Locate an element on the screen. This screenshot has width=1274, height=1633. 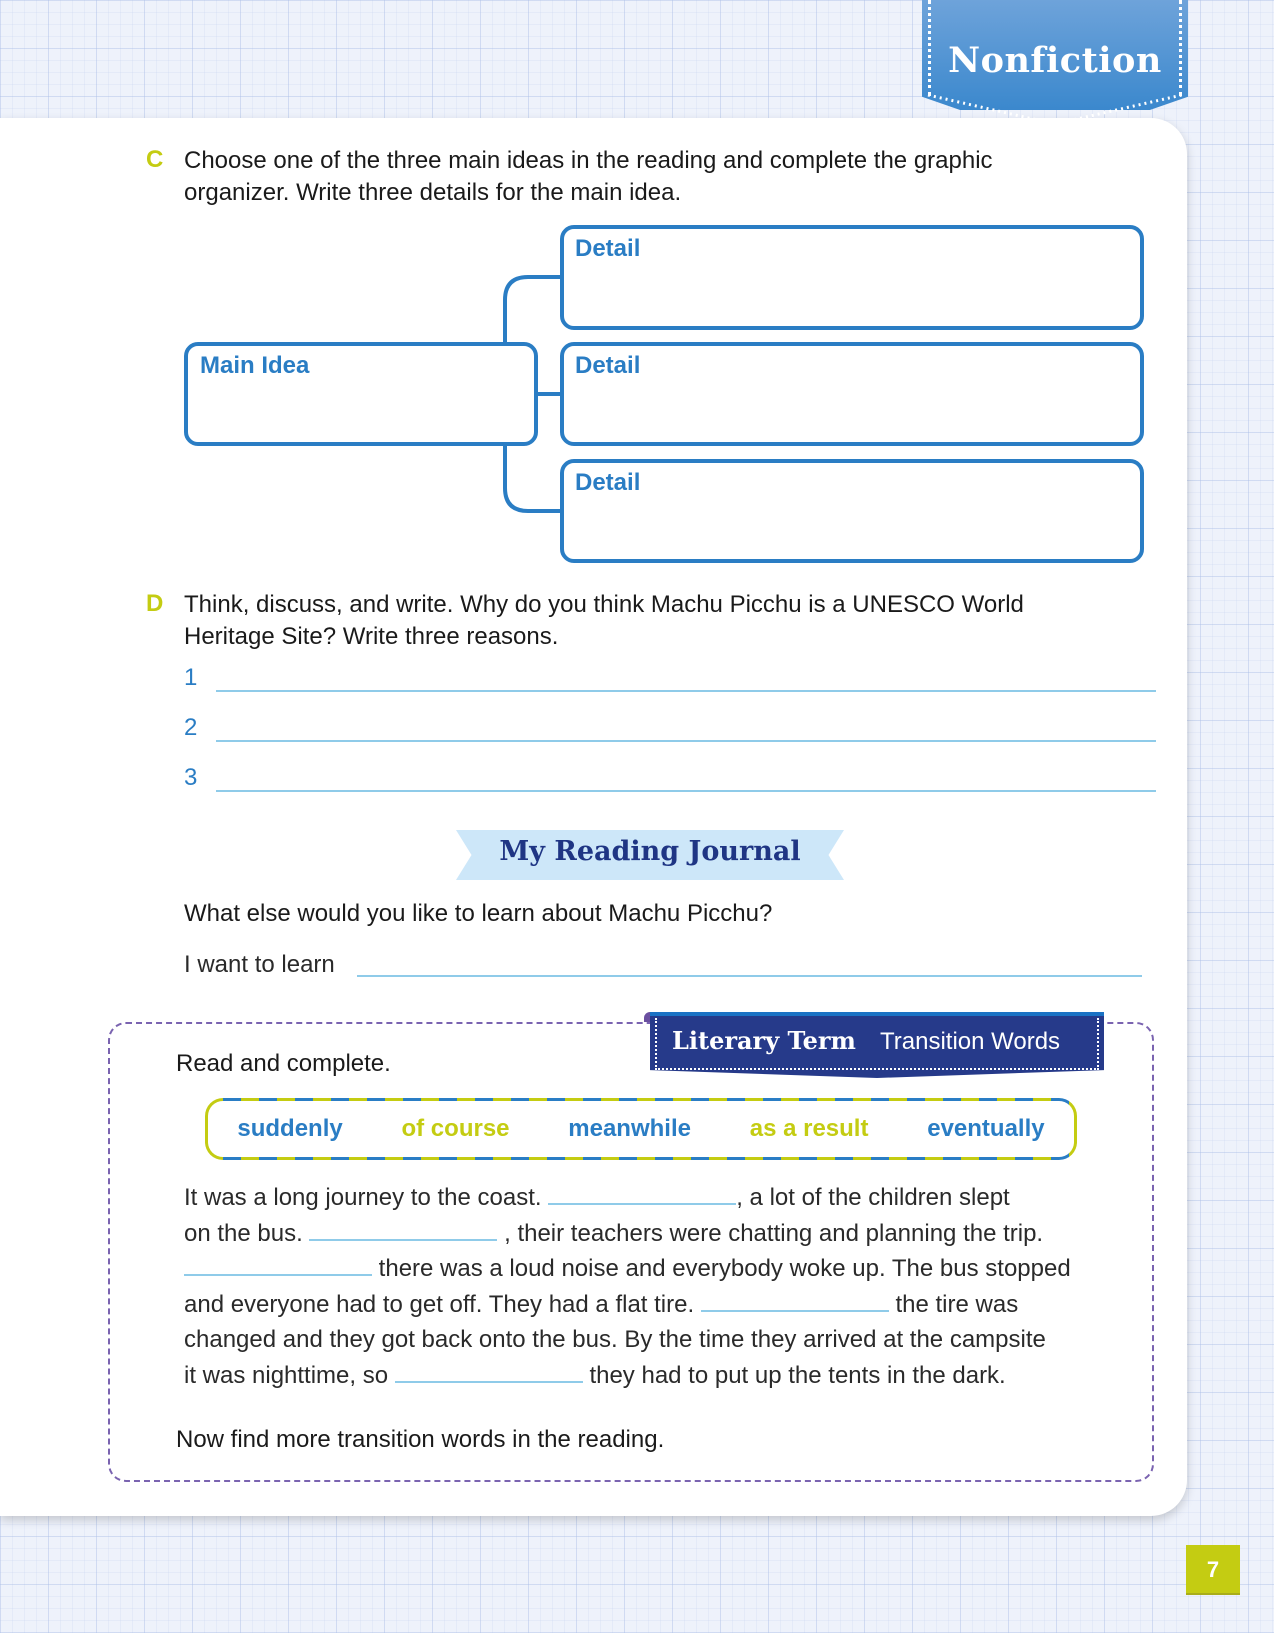
word-bank-item: meanwhile is located at coordinates (629, 1128).